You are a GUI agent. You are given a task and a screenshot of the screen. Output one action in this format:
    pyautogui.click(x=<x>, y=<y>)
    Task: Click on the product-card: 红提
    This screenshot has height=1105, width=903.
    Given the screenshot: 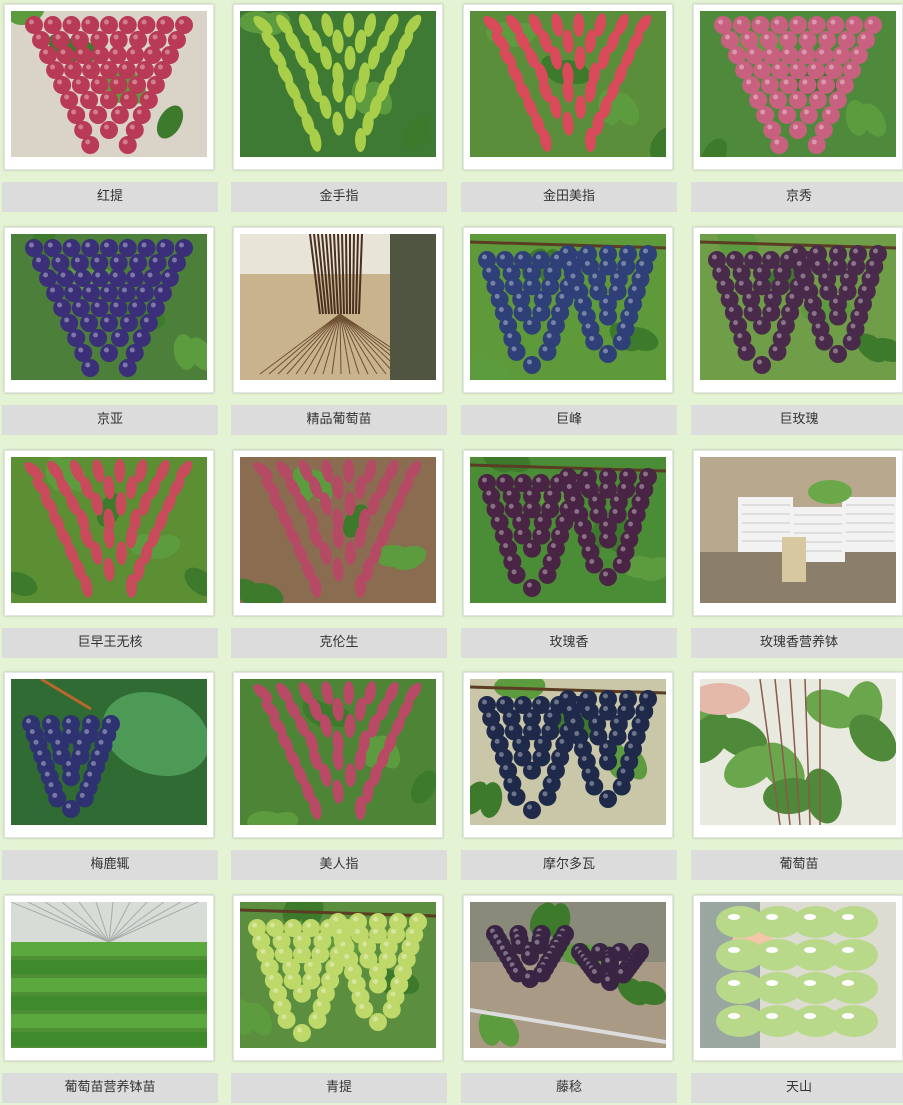 What is the action you would take?
    pyautogui.click(x=110, y=109)
    